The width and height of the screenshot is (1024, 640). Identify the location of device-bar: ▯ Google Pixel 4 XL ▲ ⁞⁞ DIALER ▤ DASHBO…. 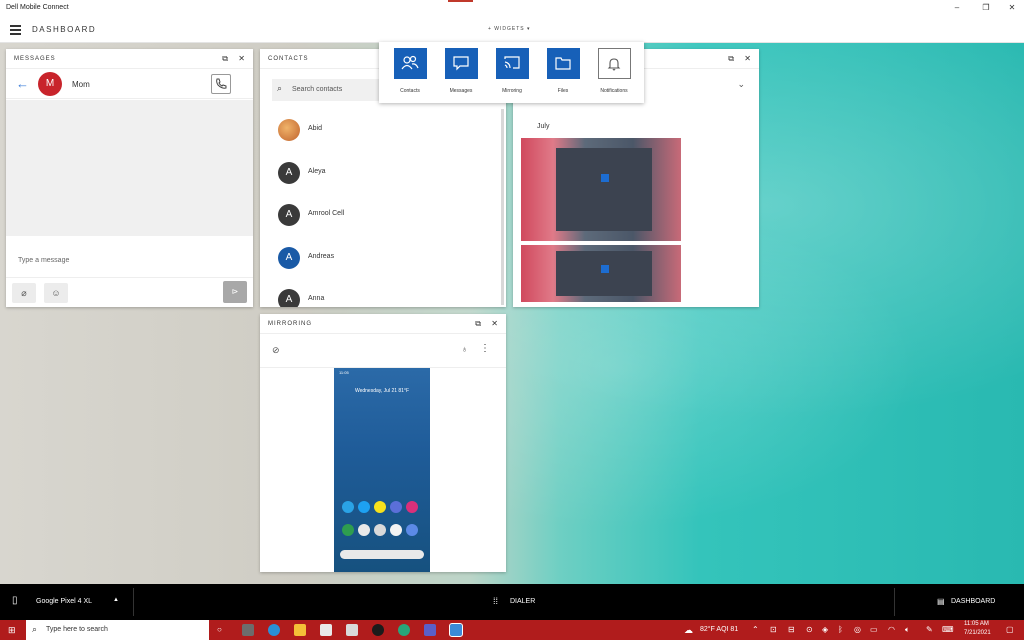
(512, 602).